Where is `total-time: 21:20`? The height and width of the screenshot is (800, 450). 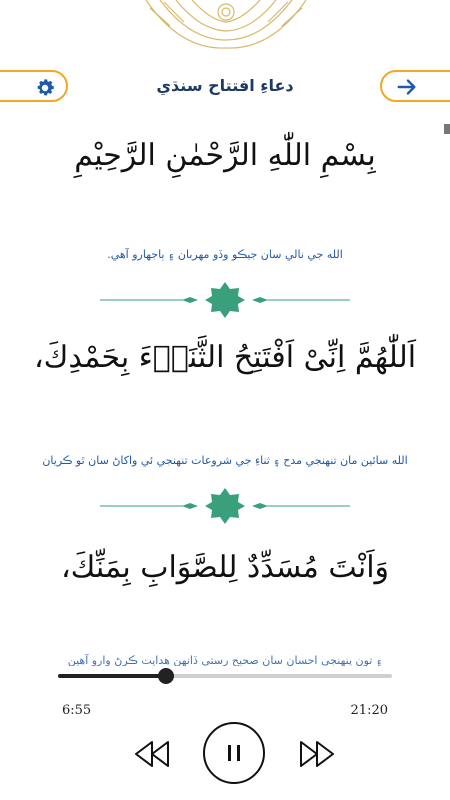 total-time: 21:20 is located at coordinates (369, 710).